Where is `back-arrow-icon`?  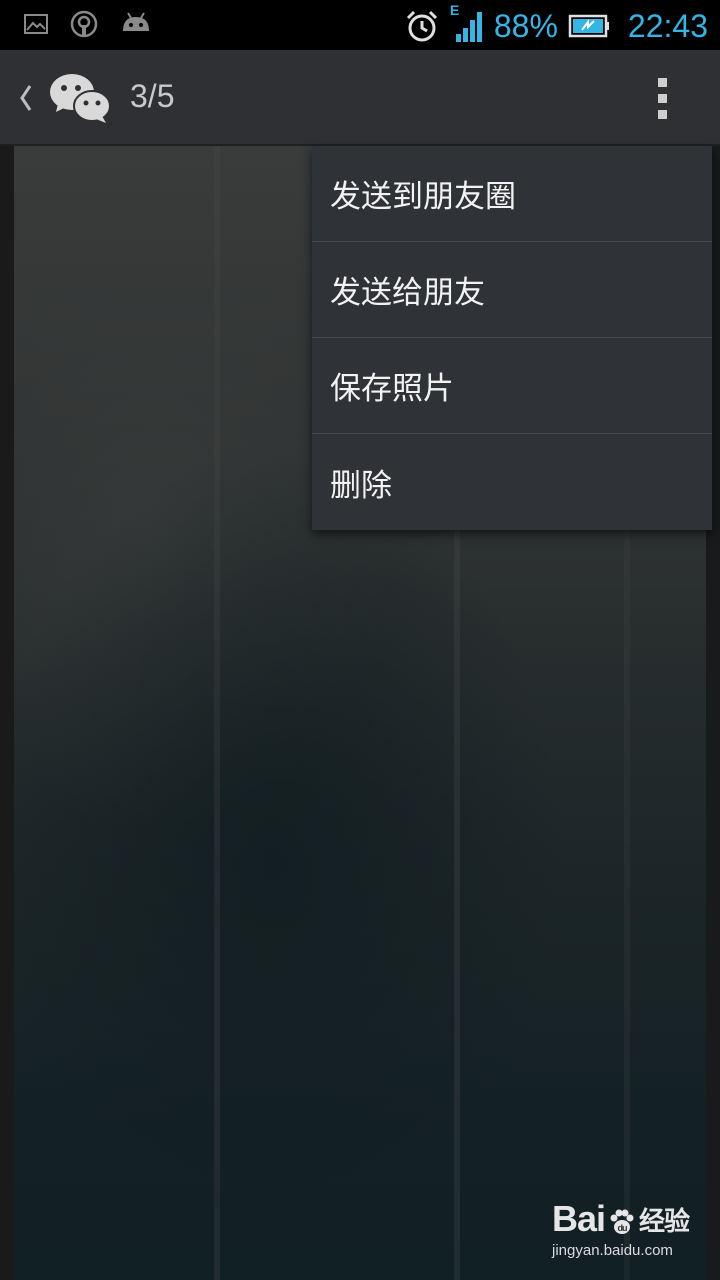 back-arrow-icon is located at coordinates (27, 98).